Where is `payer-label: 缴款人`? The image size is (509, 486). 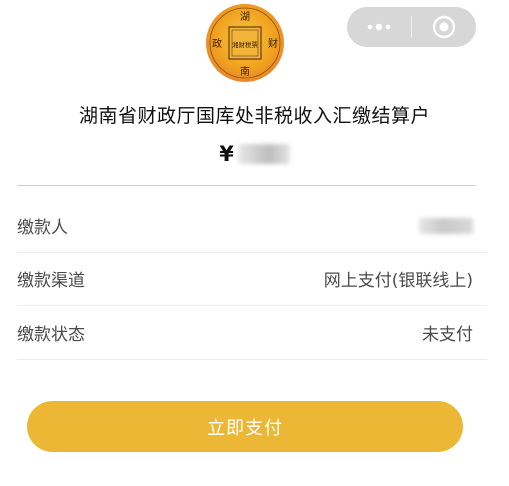 payer-label: 缴款人 is located at coordinates (42, 228).